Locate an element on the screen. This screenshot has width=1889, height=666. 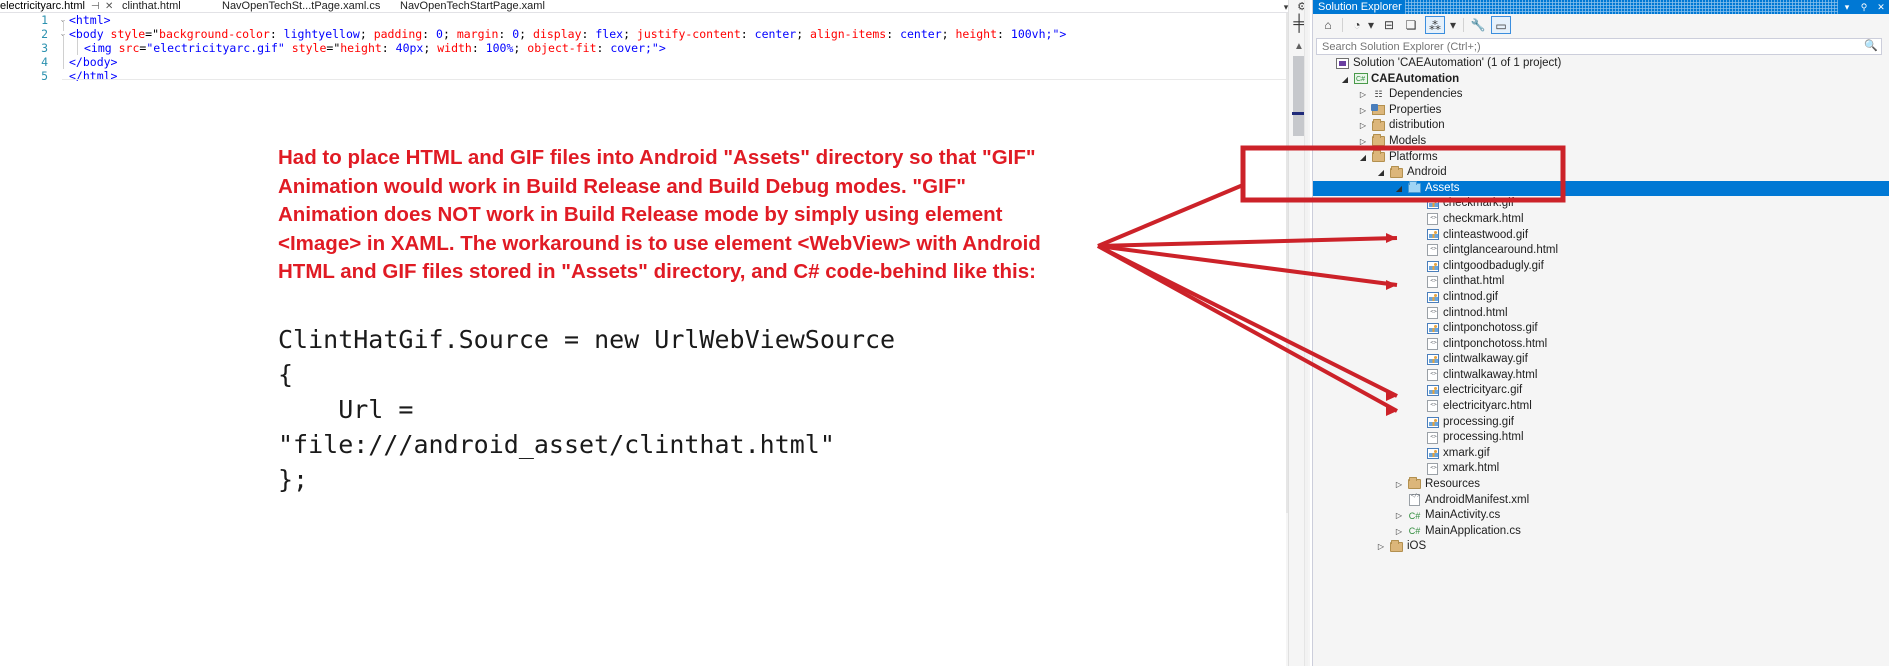
tab-navopentechstartpage-xaml-cs: NavOpenTechSt...tPage.xaml.cs is located at coordinates (301, 6).